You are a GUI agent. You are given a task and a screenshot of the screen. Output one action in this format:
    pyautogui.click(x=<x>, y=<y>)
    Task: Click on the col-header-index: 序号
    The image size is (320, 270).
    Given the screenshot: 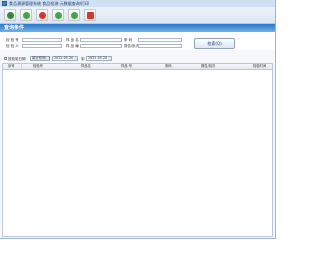 What is the action you would take?
    pyautogui.click(x=11, y=66)
    